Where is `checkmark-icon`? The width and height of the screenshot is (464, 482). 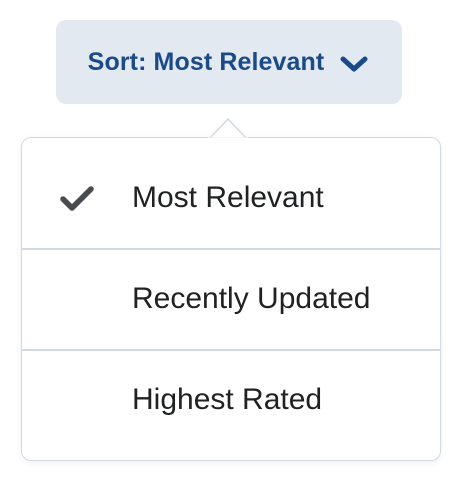
checkmark-icon is located at coordinates (77, 198).